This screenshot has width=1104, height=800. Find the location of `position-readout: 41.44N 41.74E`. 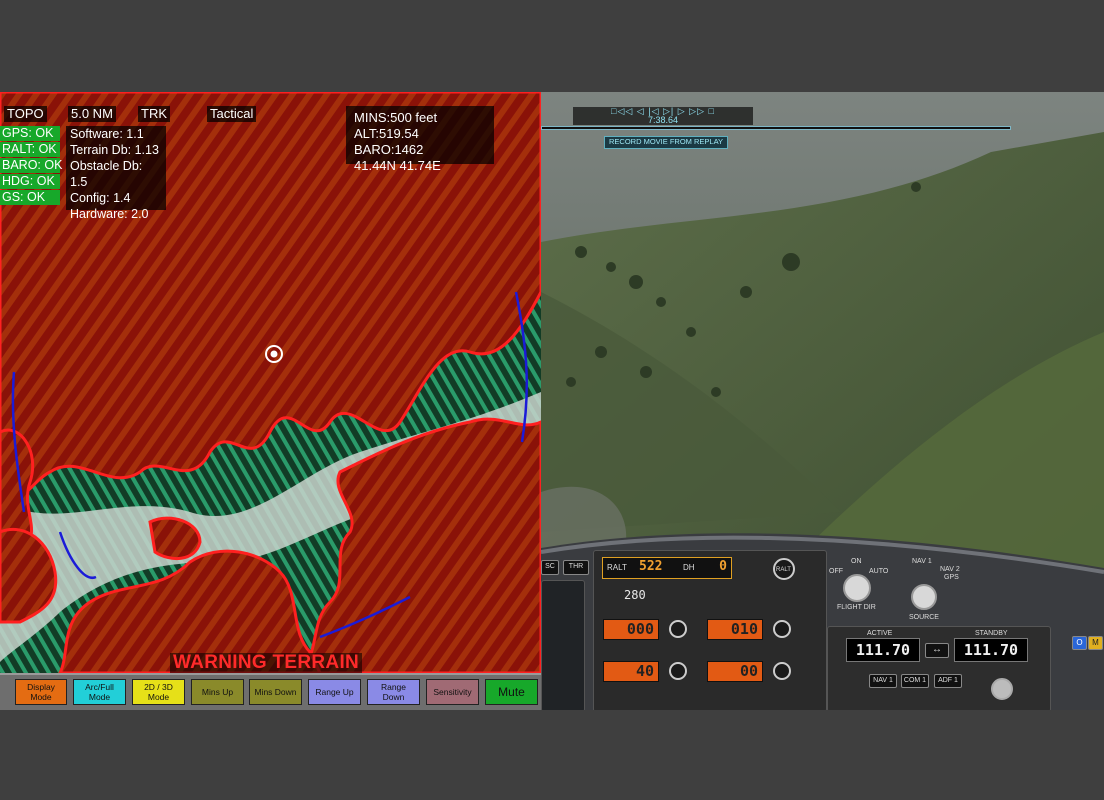

position-readout: 41.44N 41.74E is located at coordinates (397, 165).